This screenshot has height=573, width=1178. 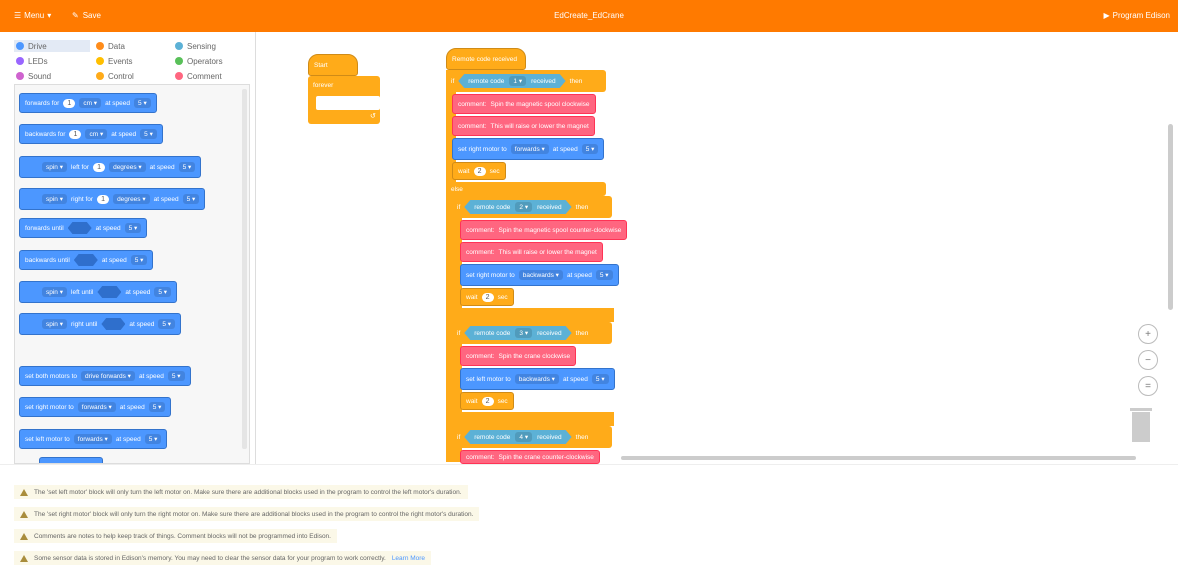 What do you see at coordinates (523, 207) in the screenshot?
I see `code-dropdown: 2 ▾` at bounding box center [523, 207].